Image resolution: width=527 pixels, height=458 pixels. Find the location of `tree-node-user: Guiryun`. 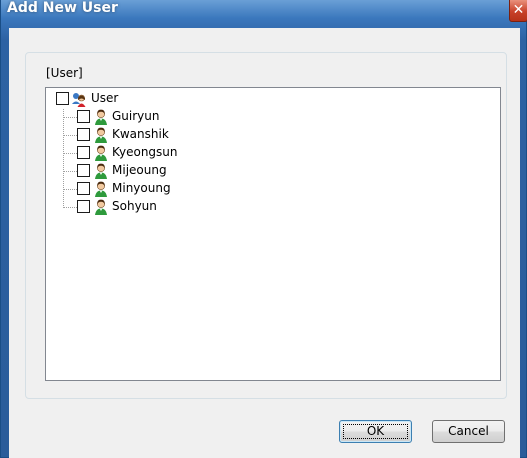

tree-node-user: Guiryun is located at coordinates (126, 117).